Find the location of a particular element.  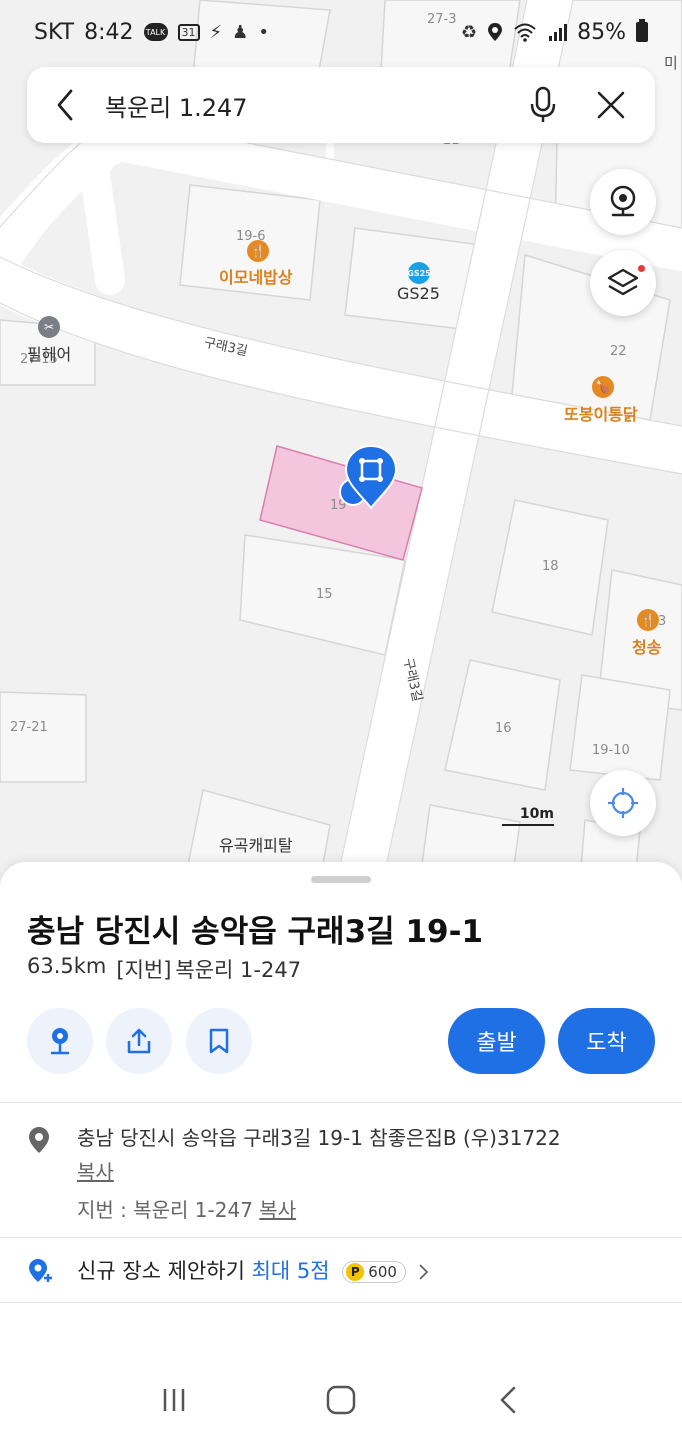

lot-label: 19-10 is located at coordinates (611, 750).